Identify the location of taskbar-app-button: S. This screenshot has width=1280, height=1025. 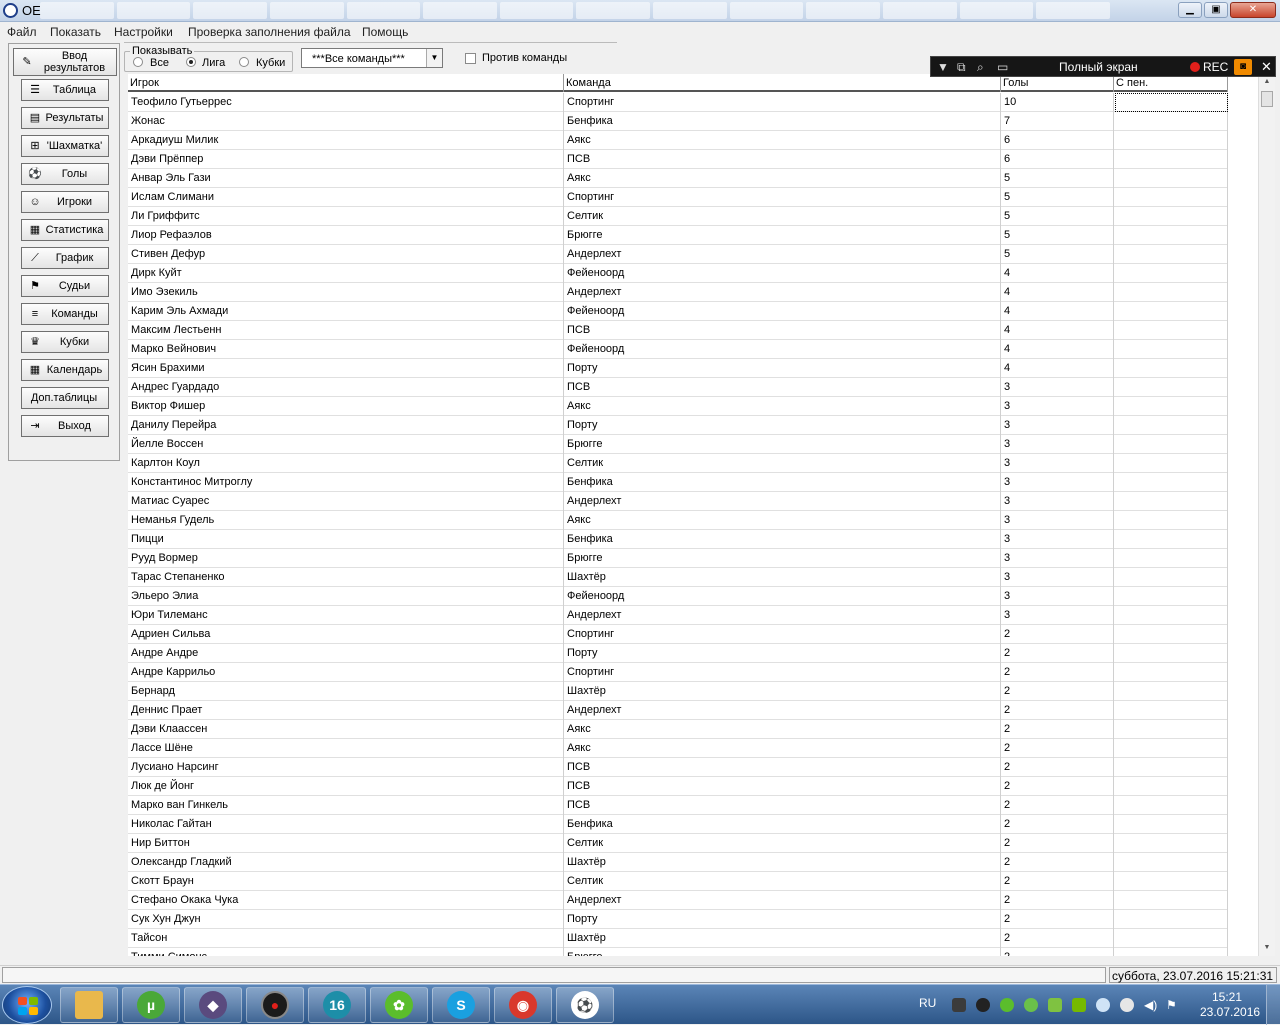
(461, 1005).